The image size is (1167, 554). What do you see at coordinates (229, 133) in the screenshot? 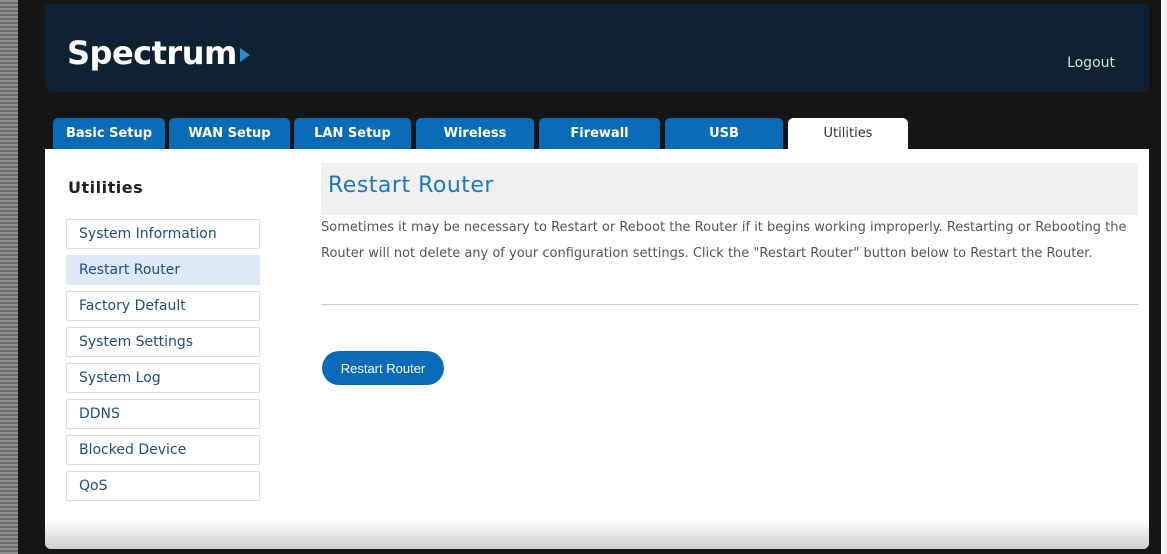
I see `tab-wan-setup: WAN Setup` at bounding box center [229, 133].